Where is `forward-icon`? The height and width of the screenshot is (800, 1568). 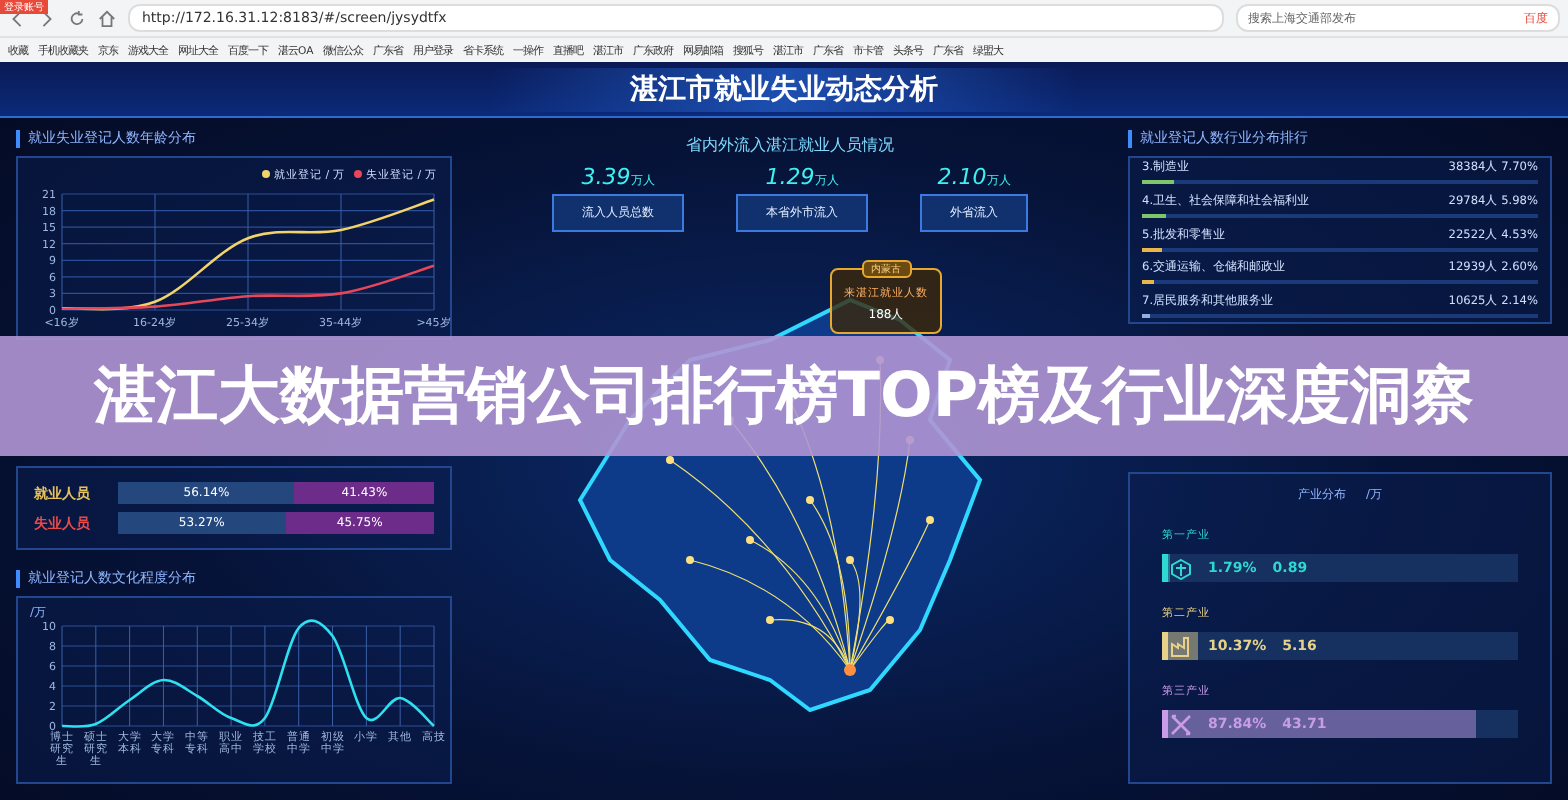
forward-icon is located at coordinates (47, 18).